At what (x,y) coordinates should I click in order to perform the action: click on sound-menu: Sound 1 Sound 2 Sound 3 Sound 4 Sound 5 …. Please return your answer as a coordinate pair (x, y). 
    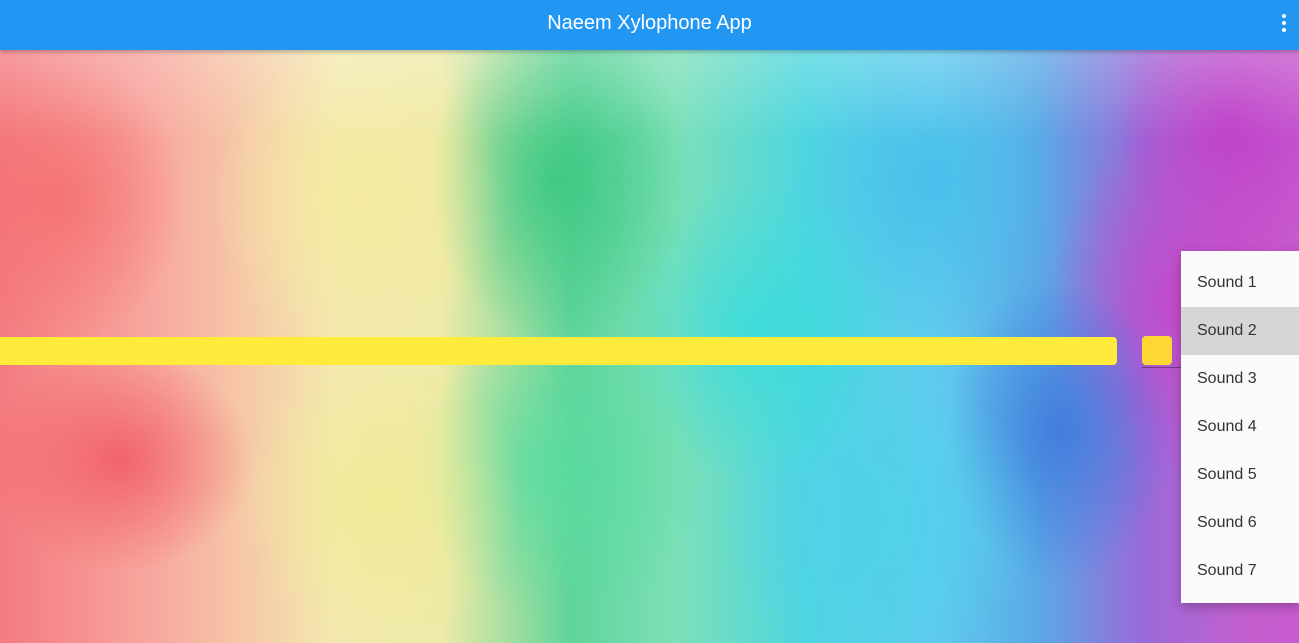
    Looking at the image, I should click on (1240, 427).